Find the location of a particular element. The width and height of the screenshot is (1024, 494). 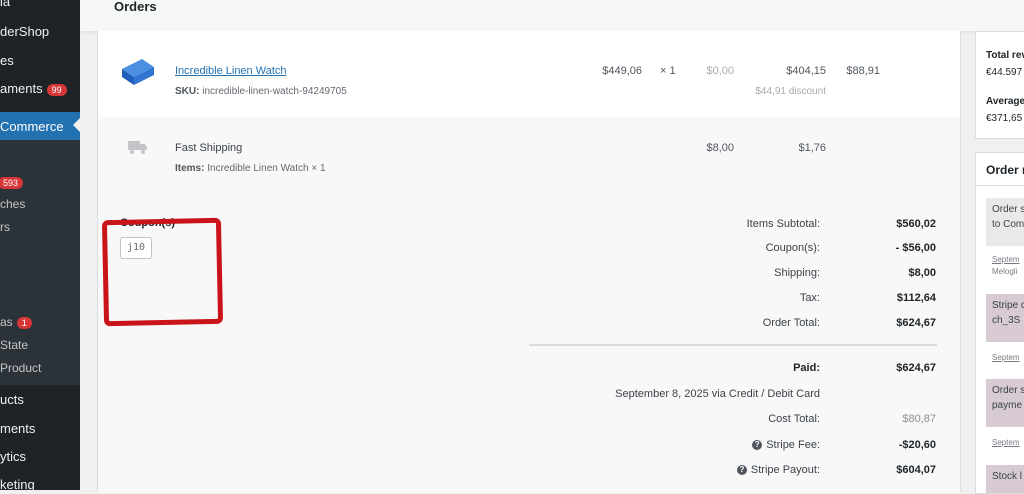

totals-divider is located at coordinates (733, 345).